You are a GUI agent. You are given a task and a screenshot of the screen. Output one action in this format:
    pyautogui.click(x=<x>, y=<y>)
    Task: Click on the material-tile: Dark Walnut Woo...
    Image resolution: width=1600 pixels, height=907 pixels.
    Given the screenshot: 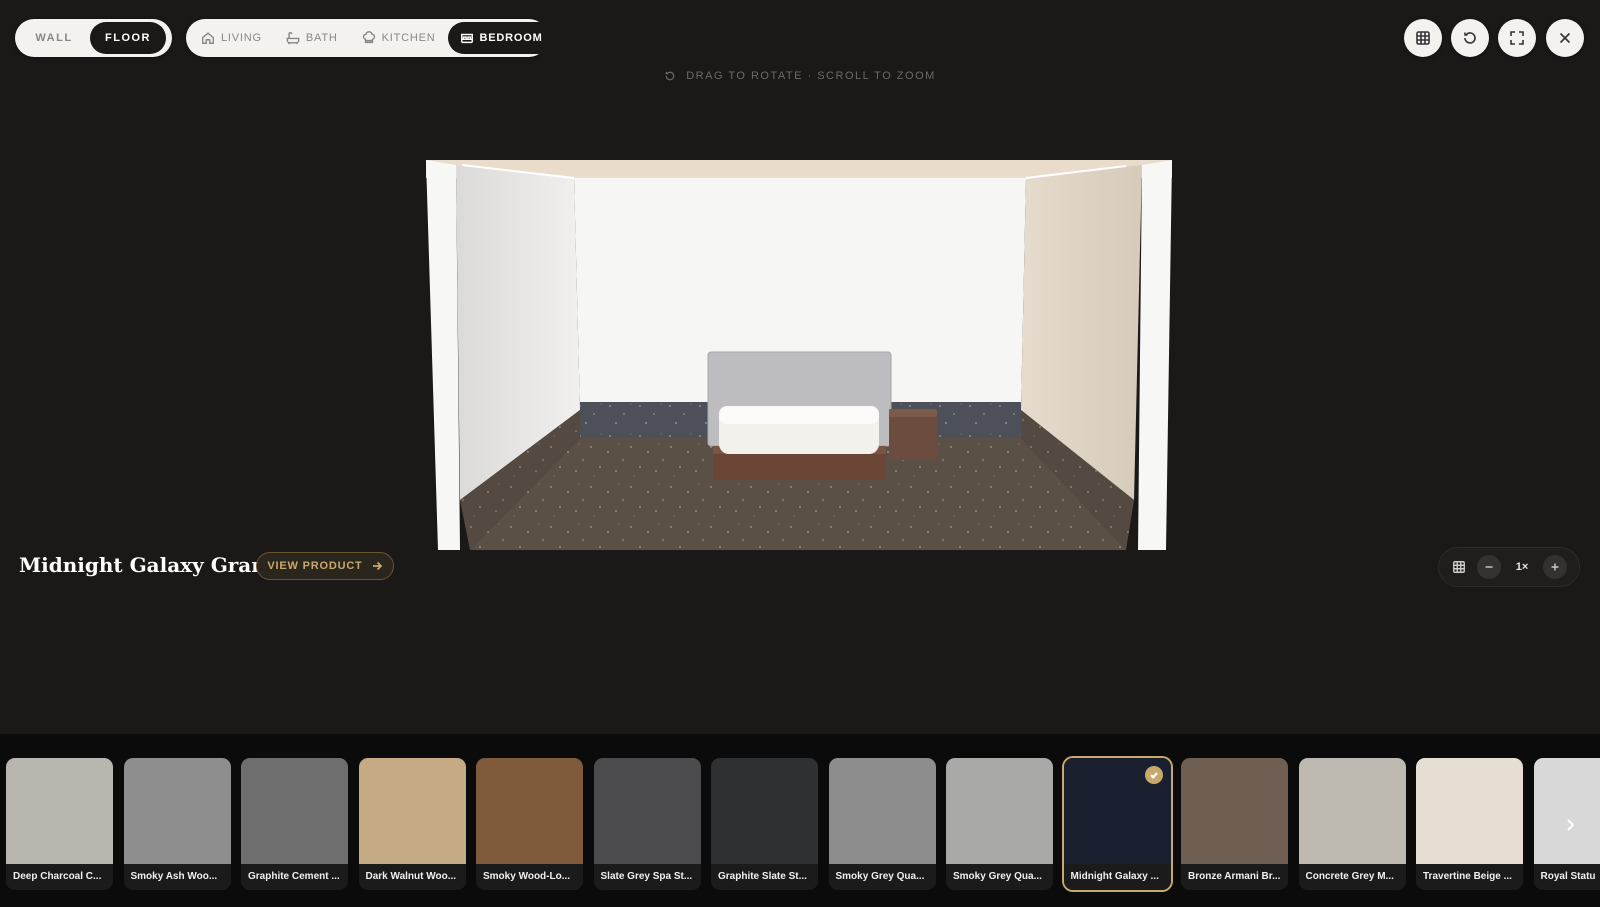 What is the action you would take?
    pyautogui.click(x=412, y=824)
    